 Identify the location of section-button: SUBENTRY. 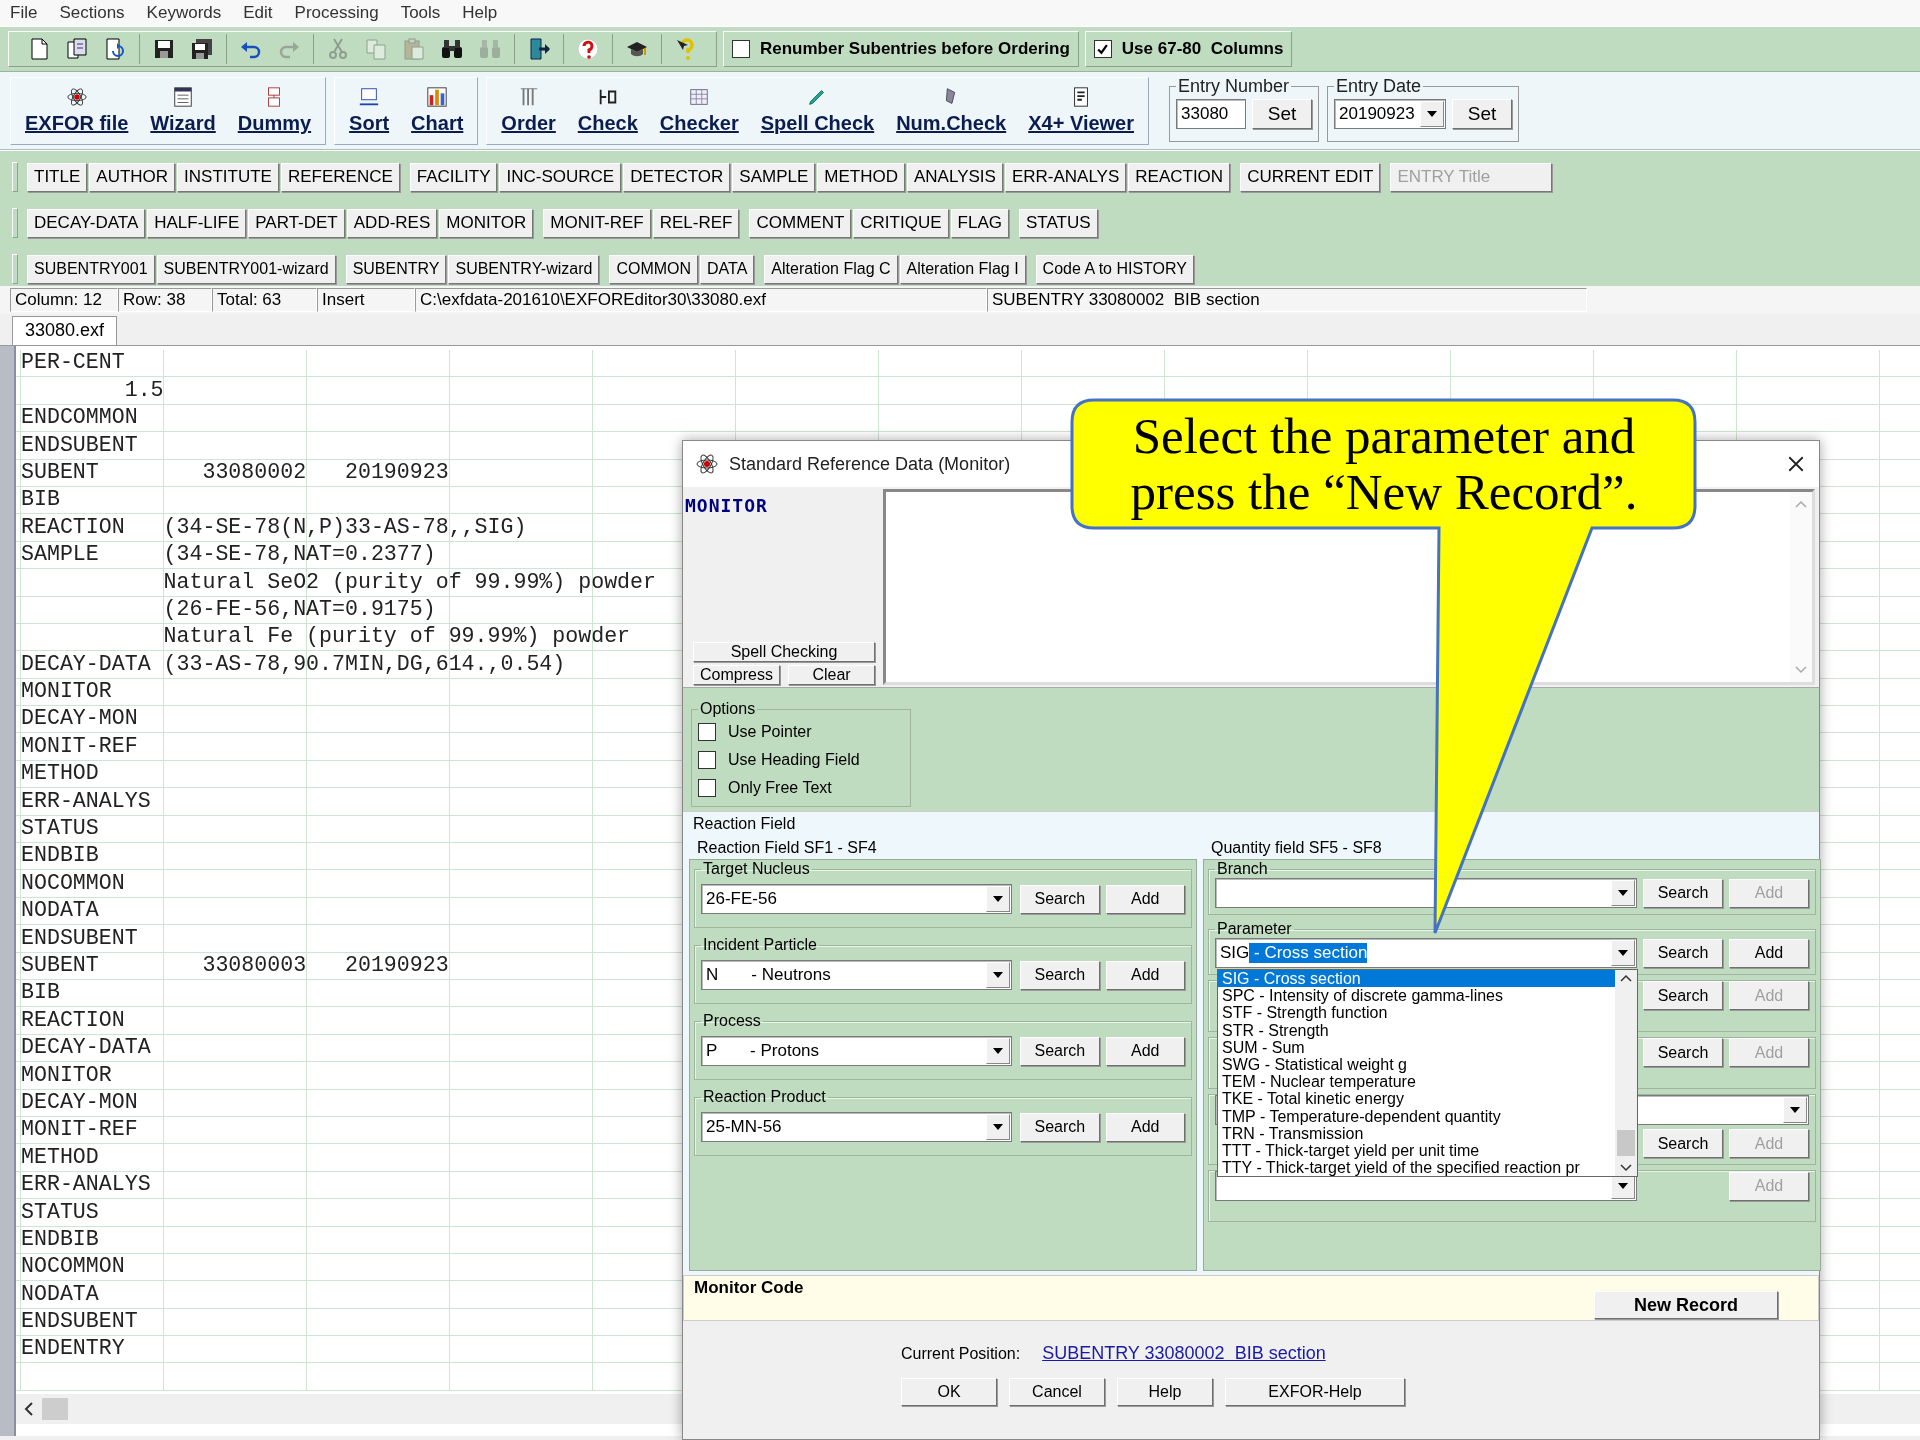
(396, 269).